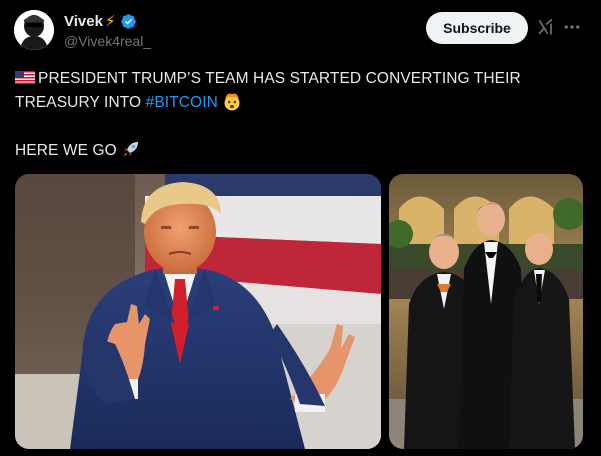 The height and width of the screenshot is (456, 601). What do you see at coordinates (572, 27) in the screenshot?
I see `more-options-icon` at bounding box center [572, 27].